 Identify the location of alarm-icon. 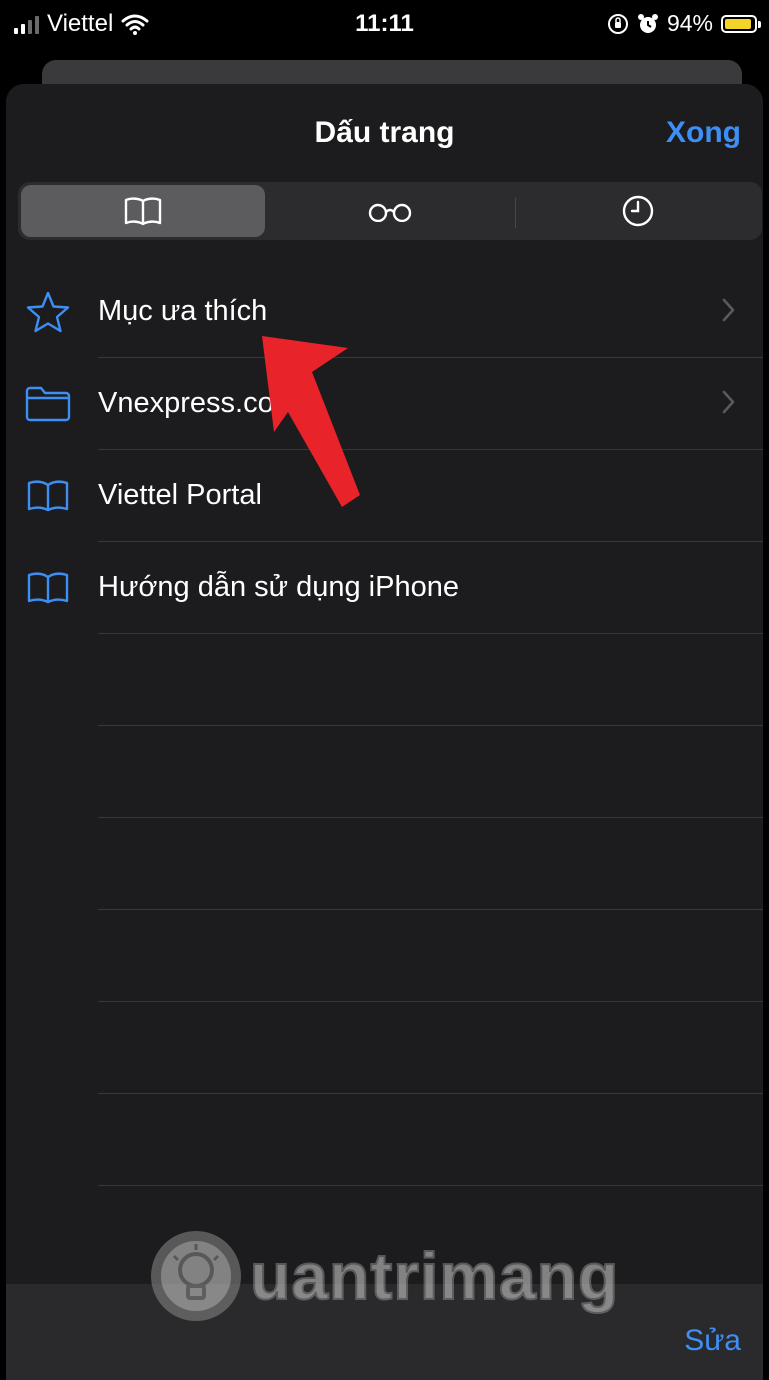
(647, 23).